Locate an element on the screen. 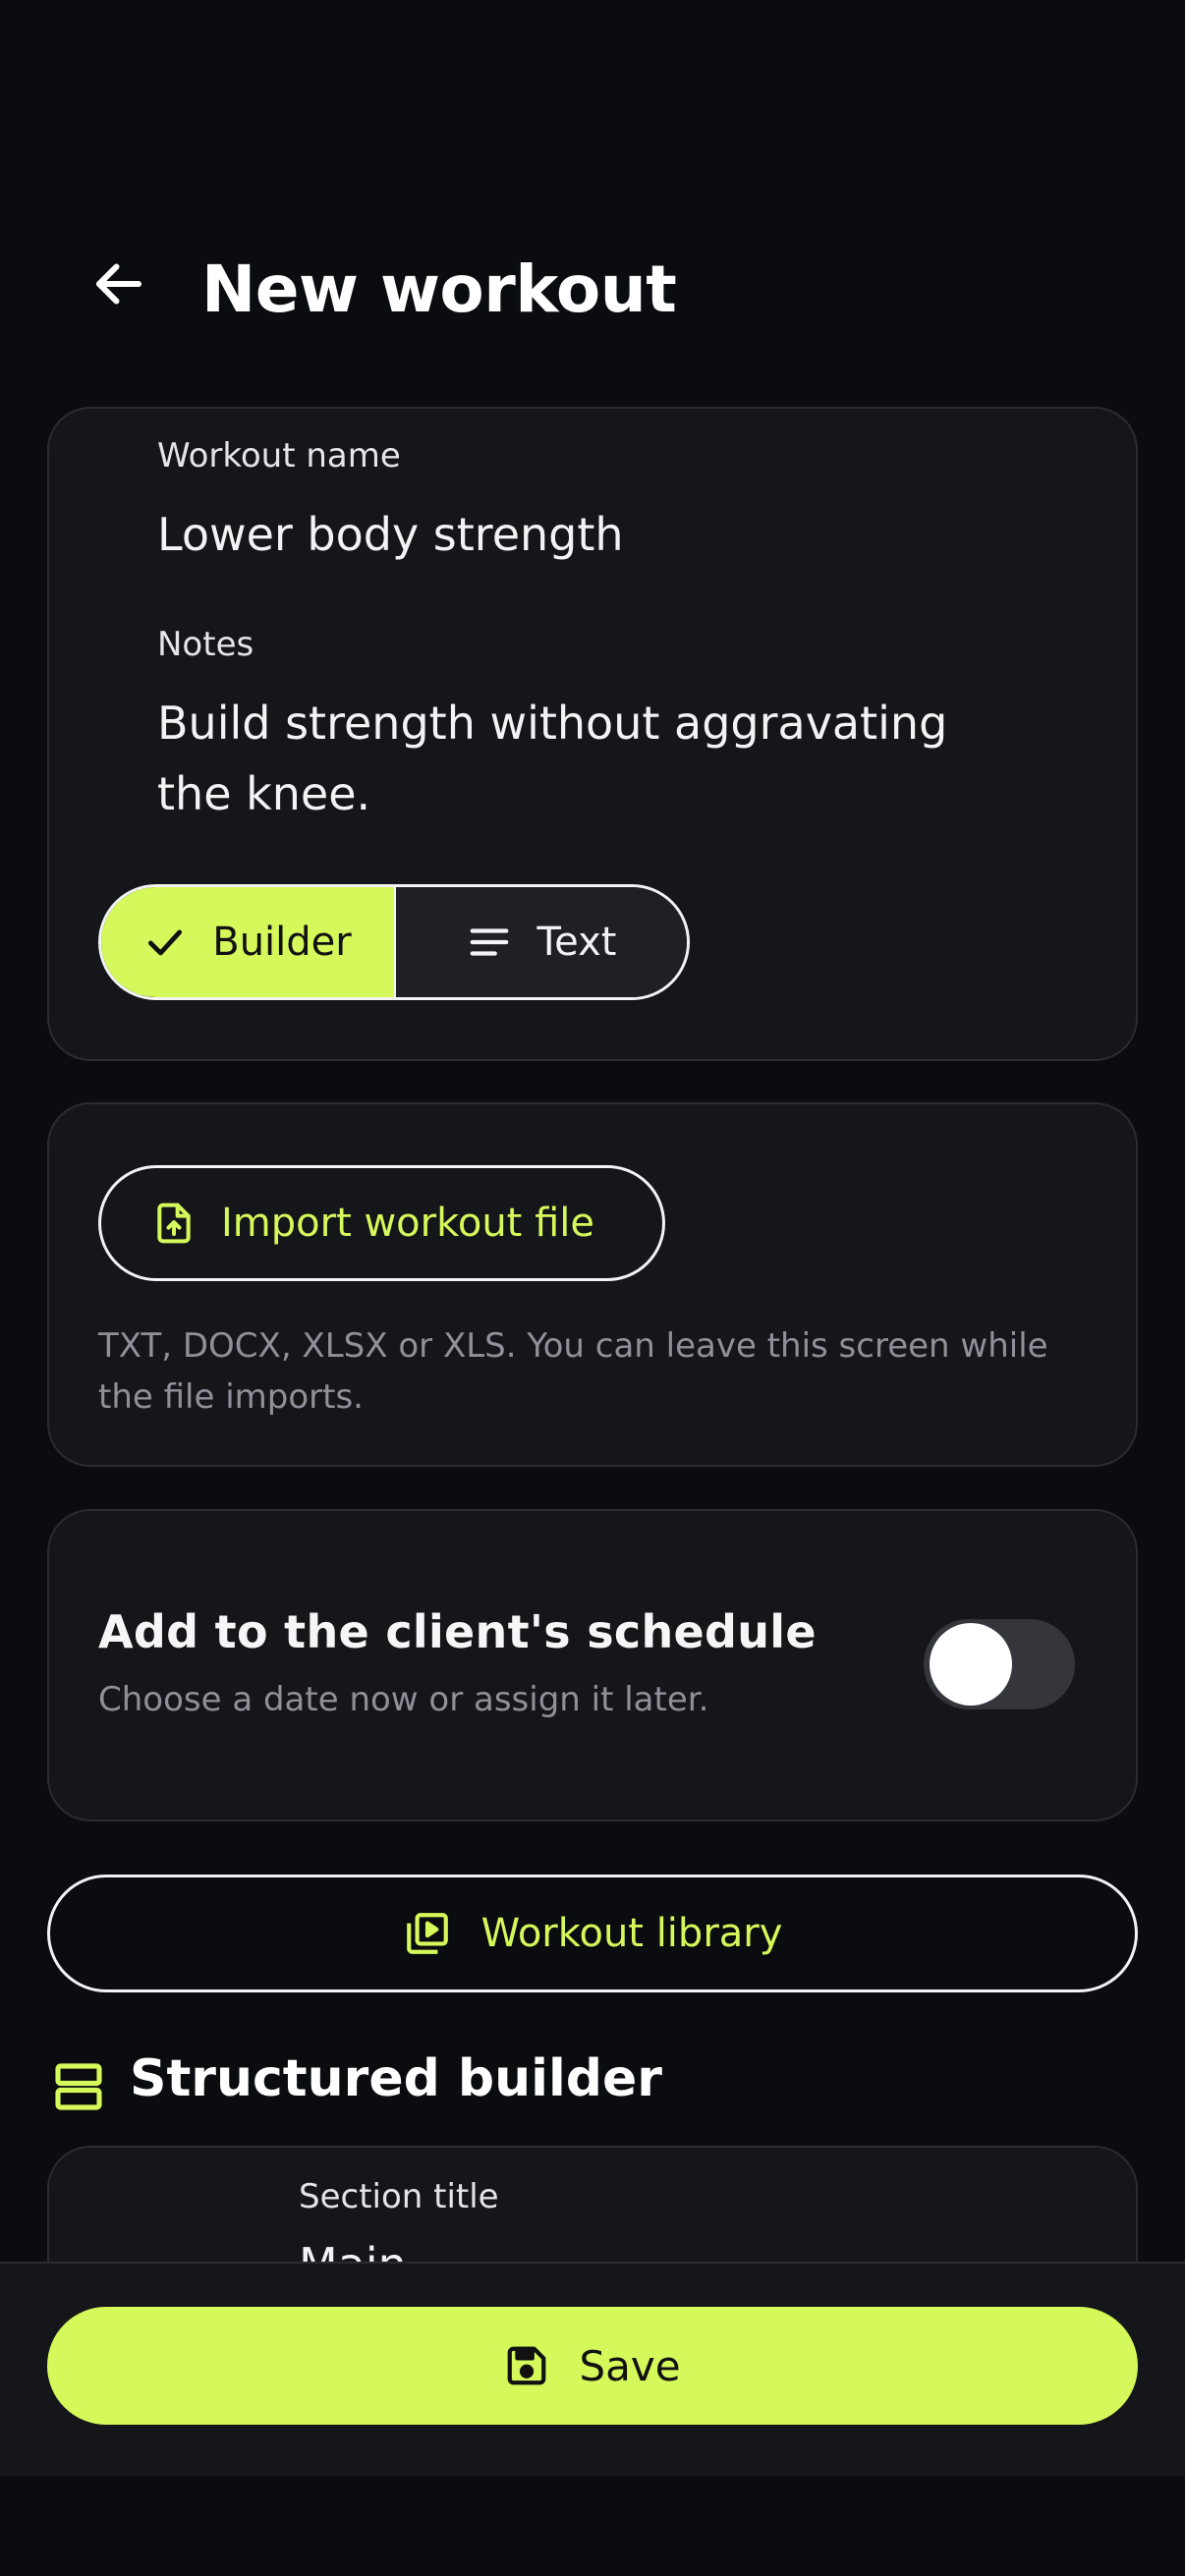 This screenshot has width=1185, height=2576. page-title: New workout is located at coordinates (439, 289).